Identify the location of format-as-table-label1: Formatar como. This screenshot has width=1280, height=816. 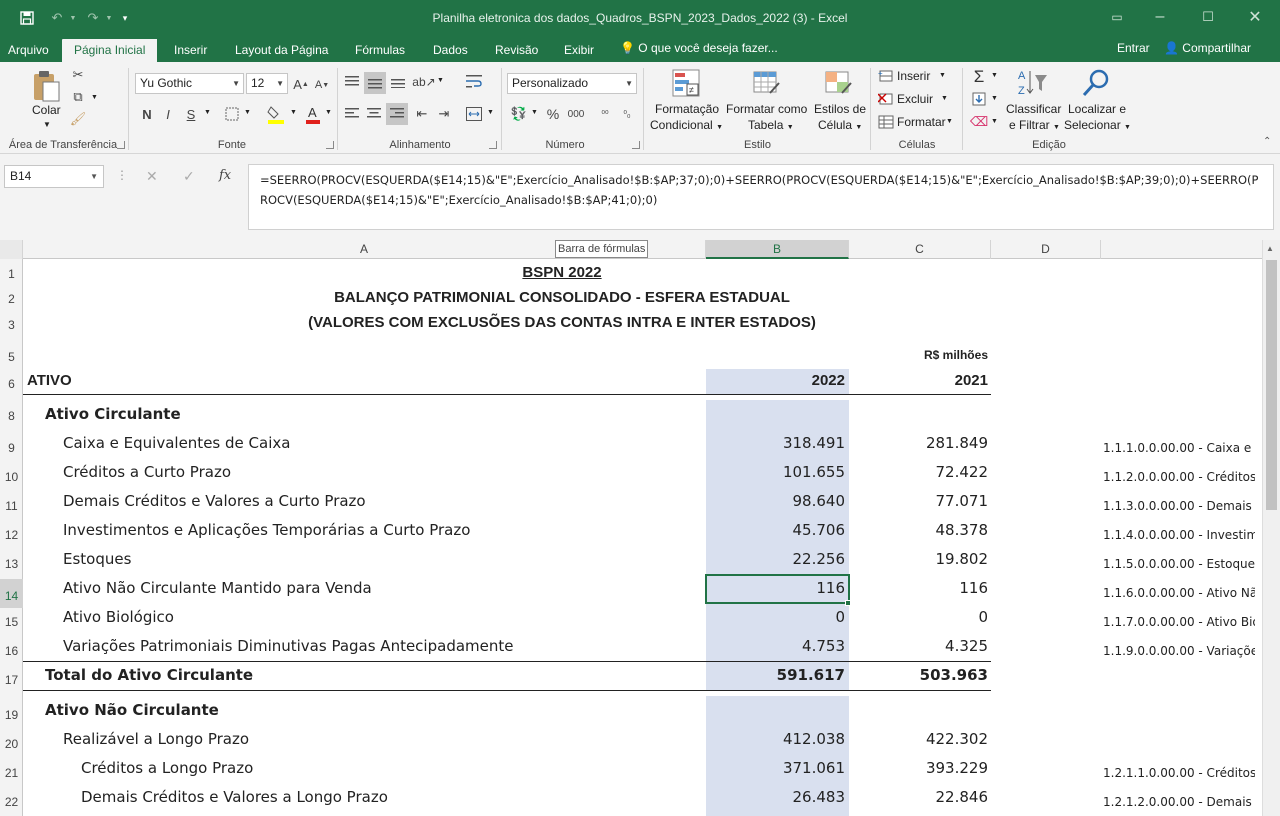
(766, 109).